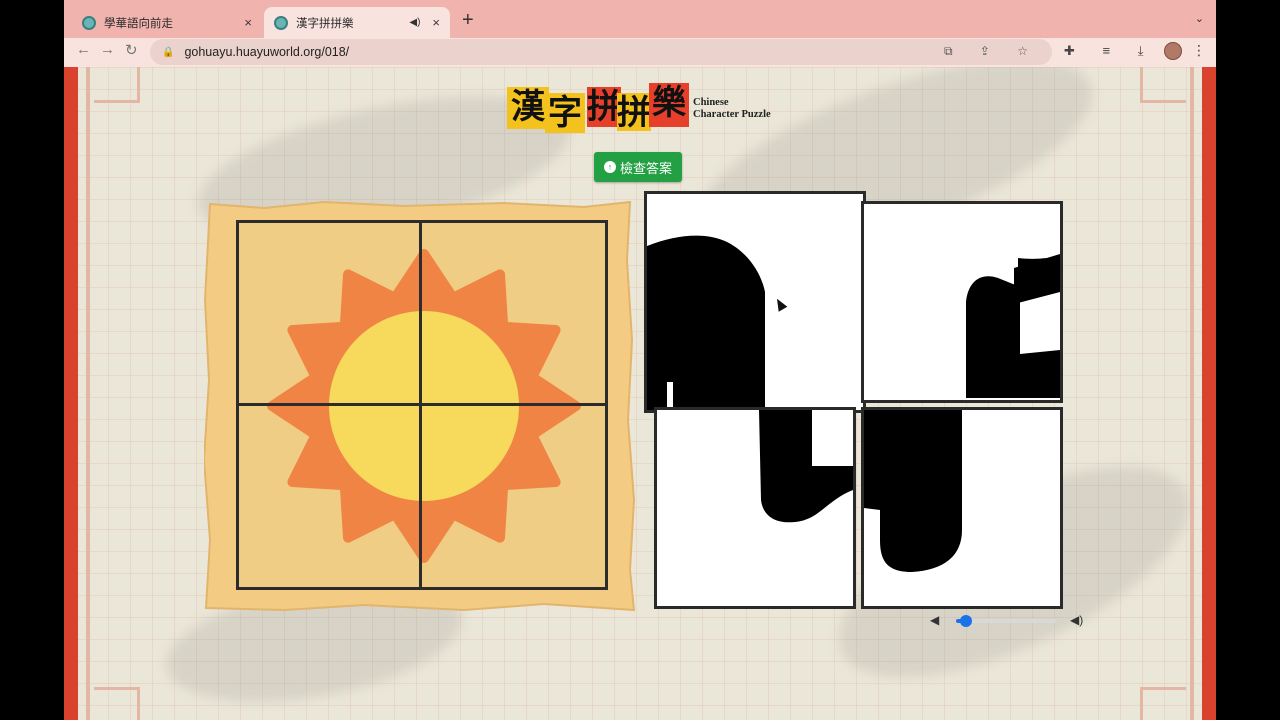 This screenshot has height=720, width=1280. Describe the element at coordinates (992, 51) in the screenshot. I see `address-bar-icons: ⧉ ⇪ ☆` at that location.